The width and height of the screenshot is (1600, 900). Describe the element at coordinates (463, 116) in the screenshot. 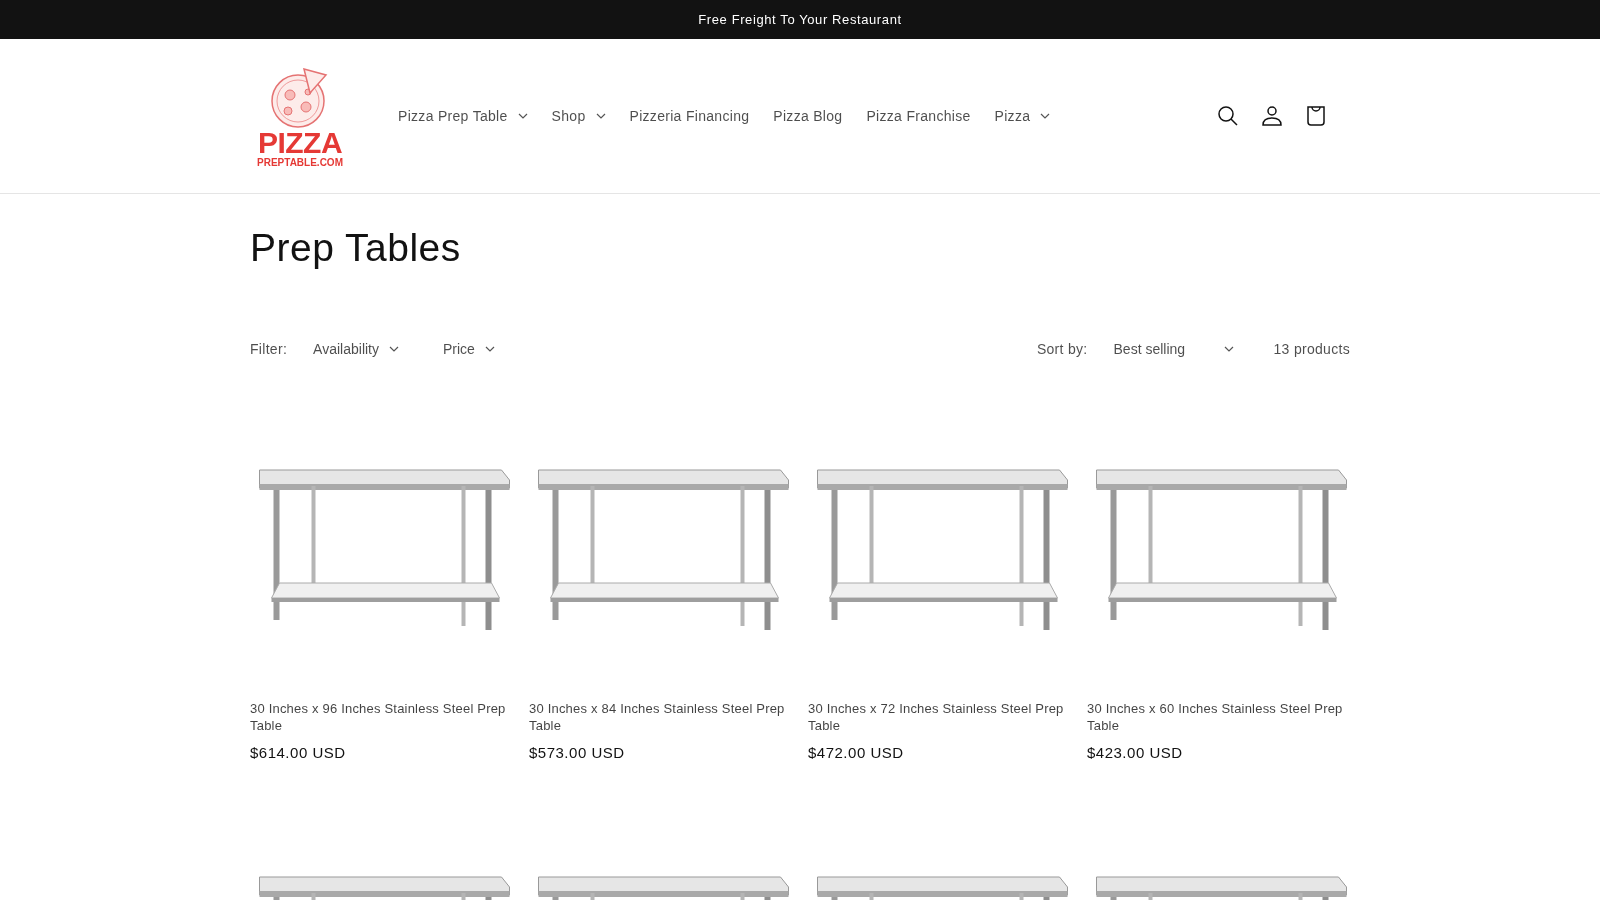

I see `nav-link: Pizza Prep Table` at that location.